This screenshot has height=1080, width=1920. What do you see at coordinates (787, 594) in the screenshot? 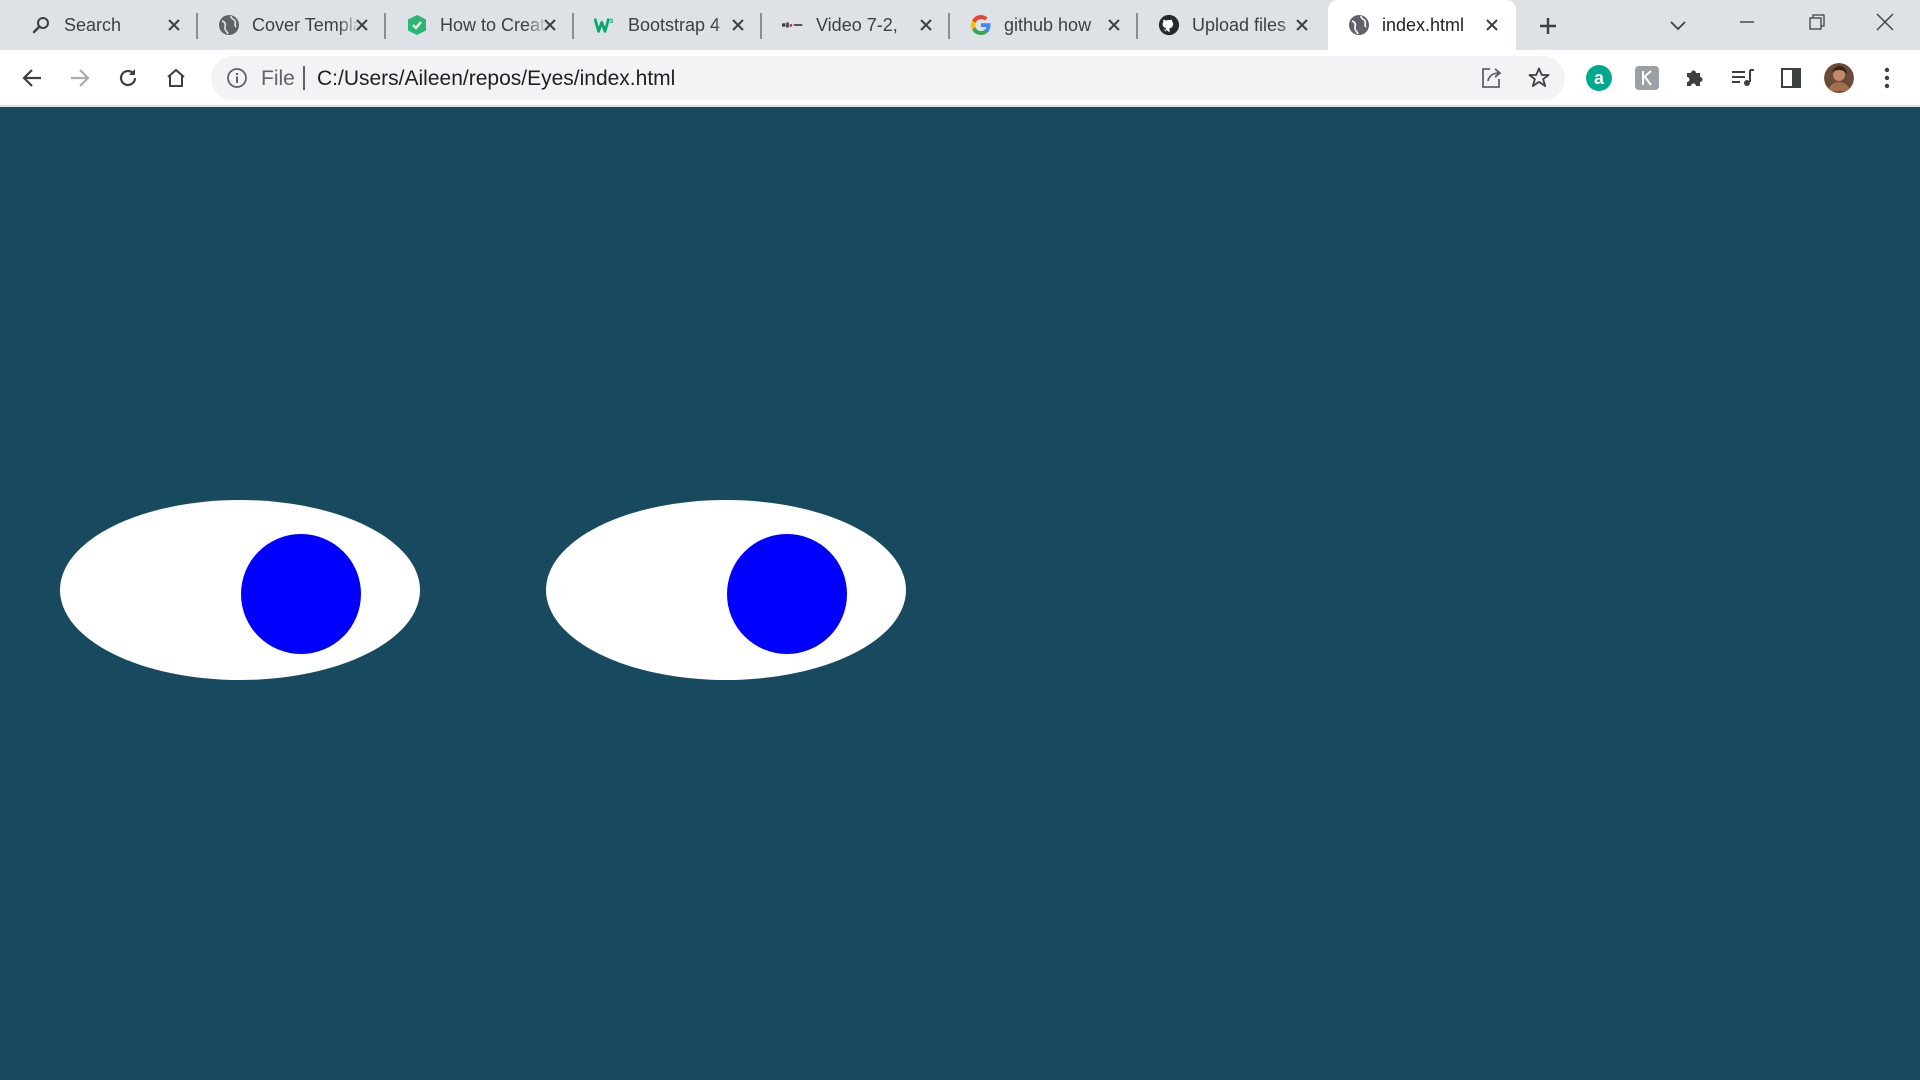
I see `right-pupil` at bounding box center [787, 594].